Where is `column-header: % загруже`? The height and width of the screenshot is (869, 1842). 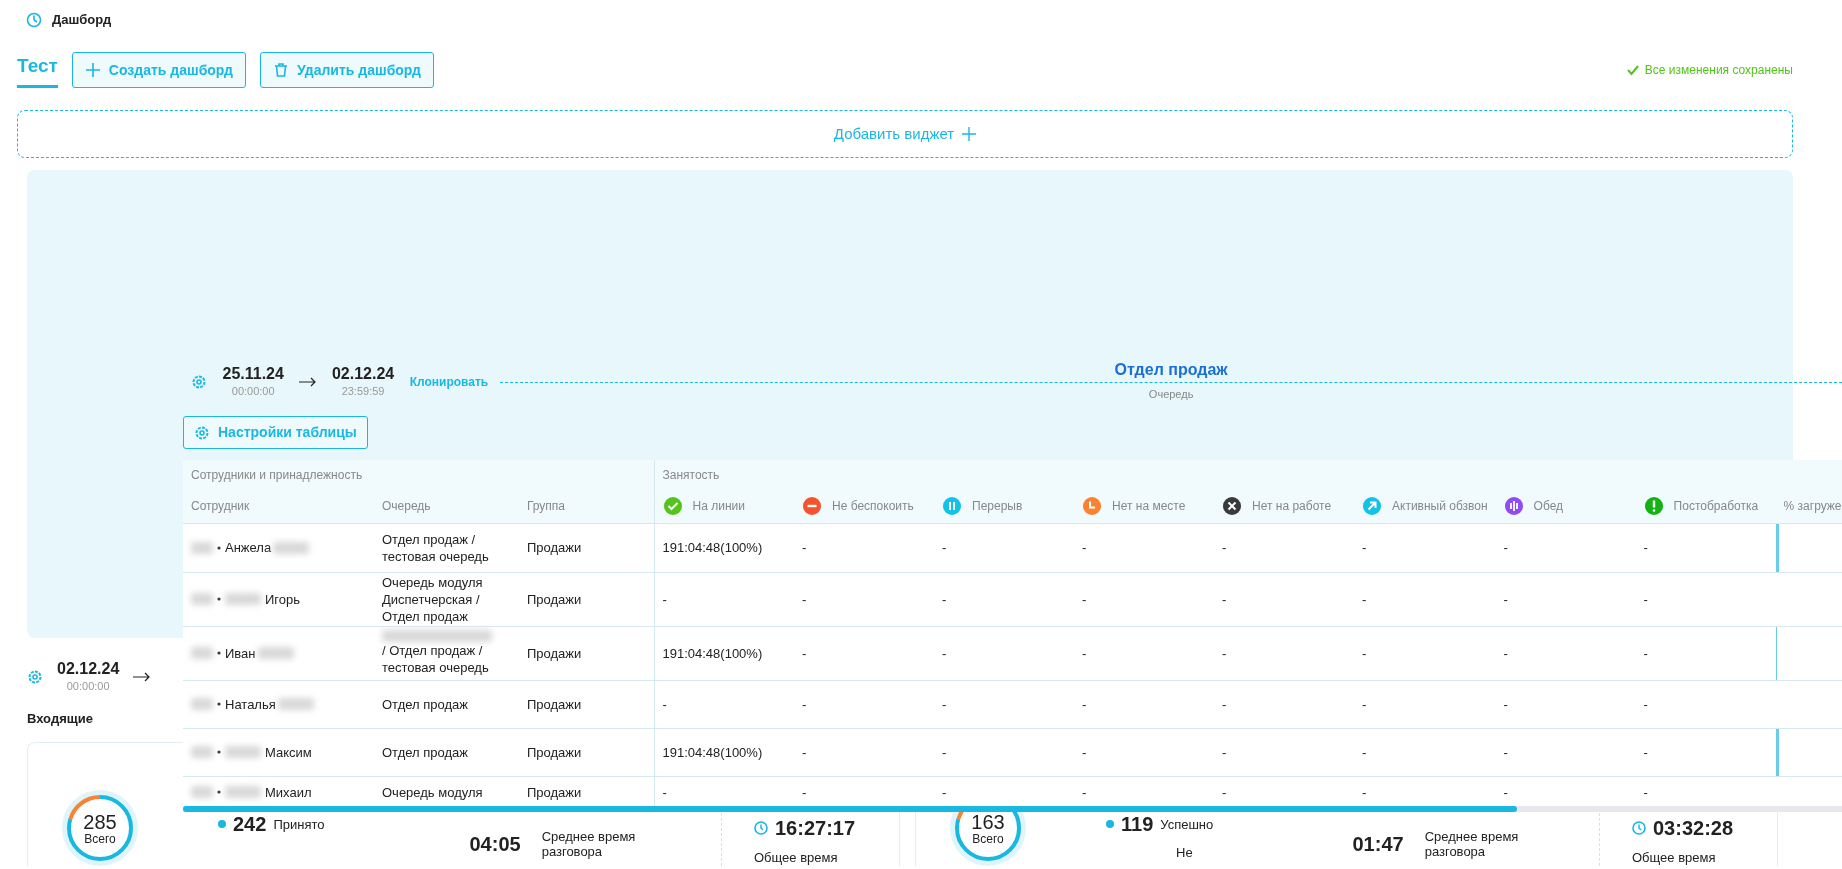
column-header: % загруже is located at coordinates (1812, 506).